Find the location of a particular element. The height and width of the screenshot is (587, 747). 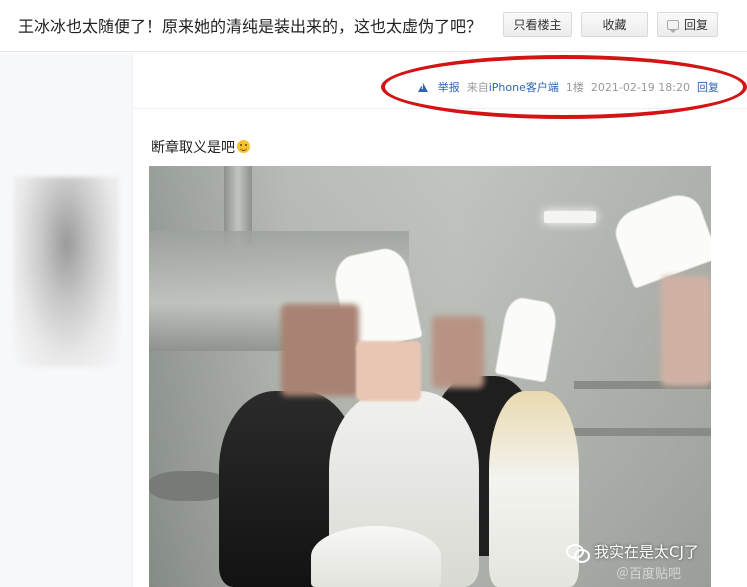

reply-button: 回复 is located at coordinates (687, 24).